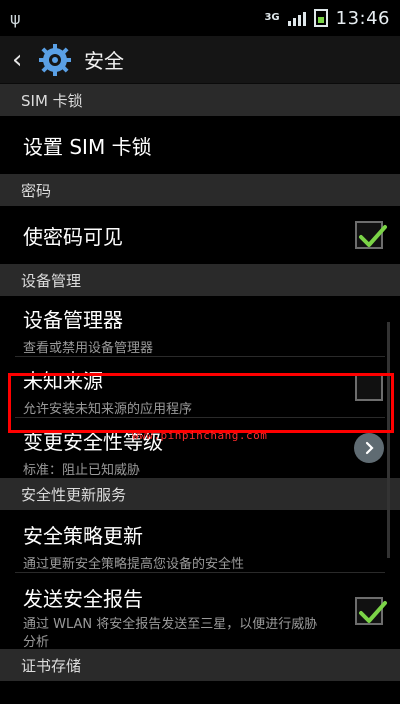 Image resolution: width=400 pixels, height=704 pixels. I want to click on section-header-security-updates: 安全性更新服务, so click(200, 494).